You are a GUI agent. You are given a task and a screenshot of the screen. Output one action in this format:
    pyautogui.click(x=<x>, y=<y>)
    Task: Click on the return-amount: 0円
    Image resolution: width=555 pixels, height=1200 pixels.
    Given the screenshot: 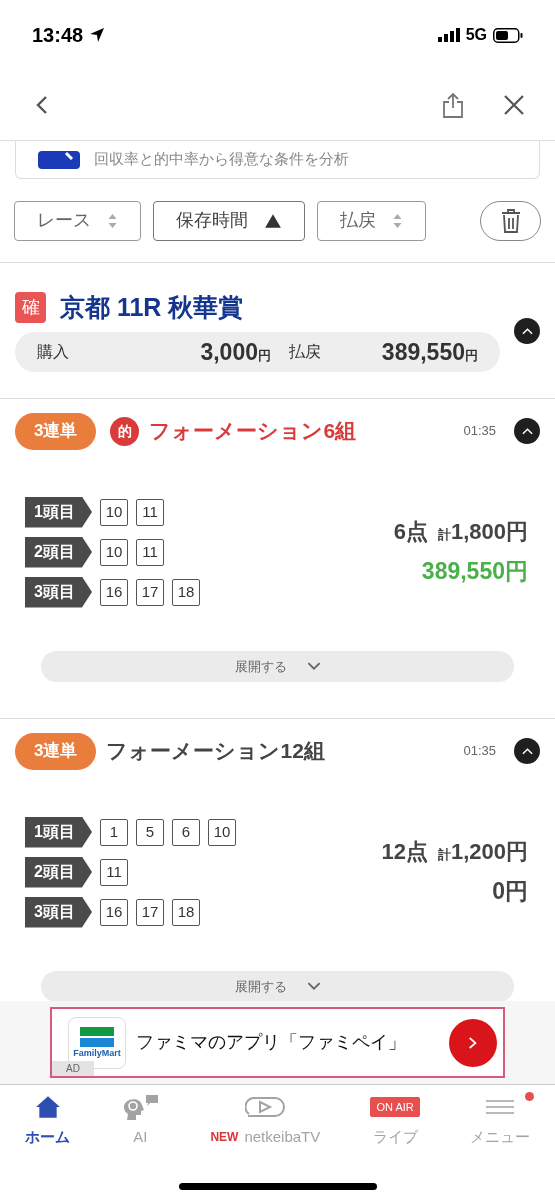 What is the action you would take?
    pyautogui.click(x=510, y=892)
    